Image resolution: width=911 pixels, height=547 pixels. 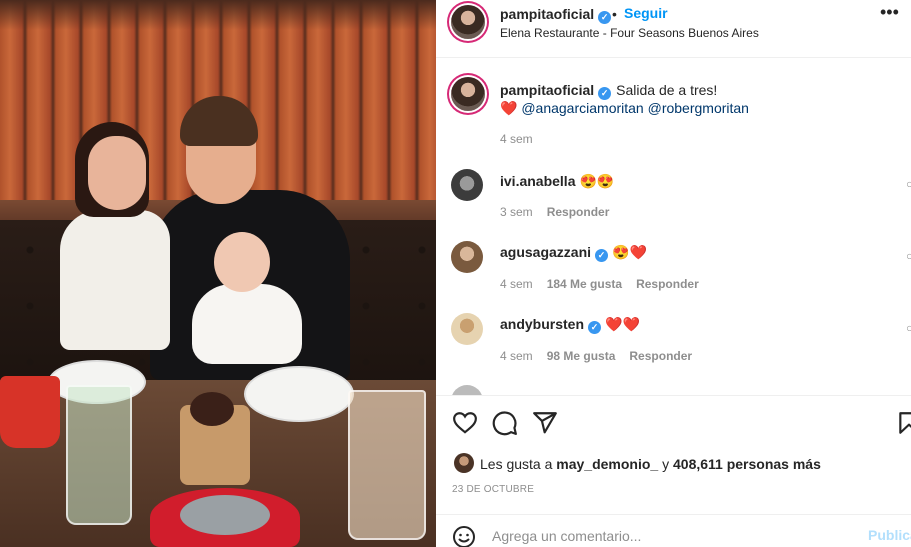 I want to click on comment: ivi.anabella 😍😍, so click(x=557, y=181).